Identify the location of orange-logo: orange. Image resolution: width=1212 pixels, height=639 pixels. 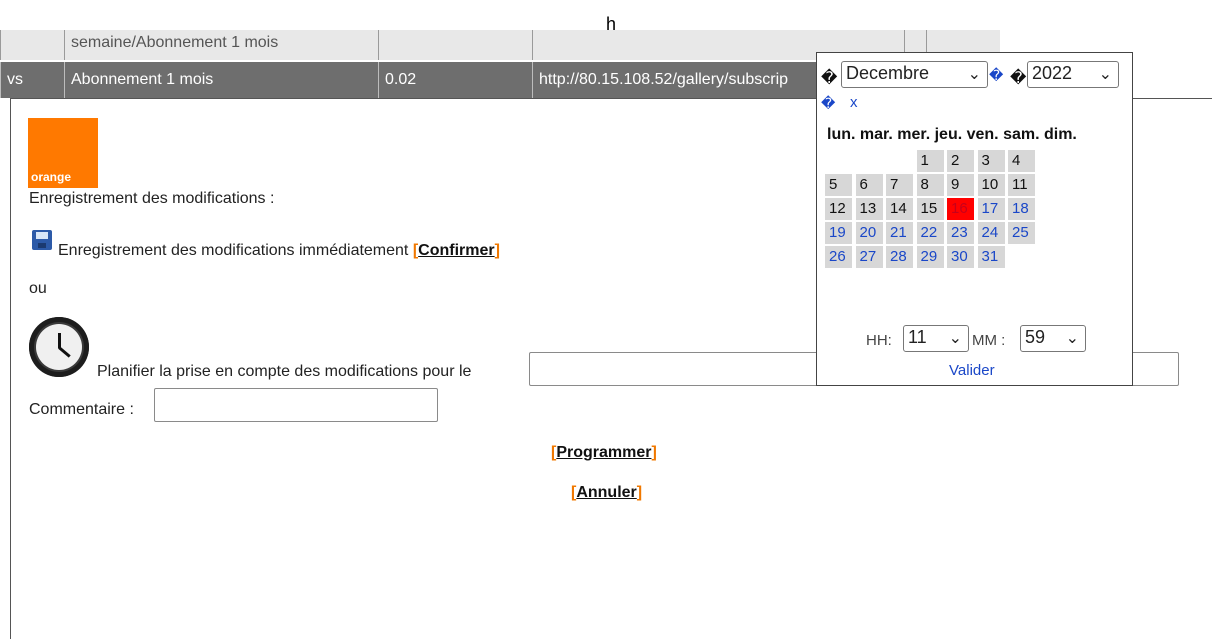
(63, 153).